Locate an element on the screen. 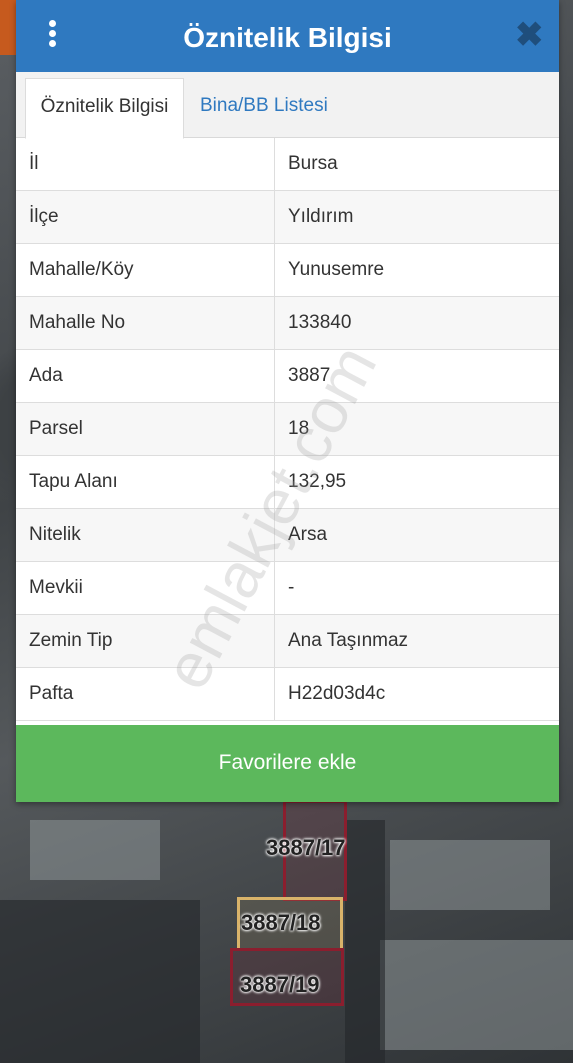  tab-bar: Öznitelik Bilgisi Bina/BB Listesi is located at coordinates (287, 105).